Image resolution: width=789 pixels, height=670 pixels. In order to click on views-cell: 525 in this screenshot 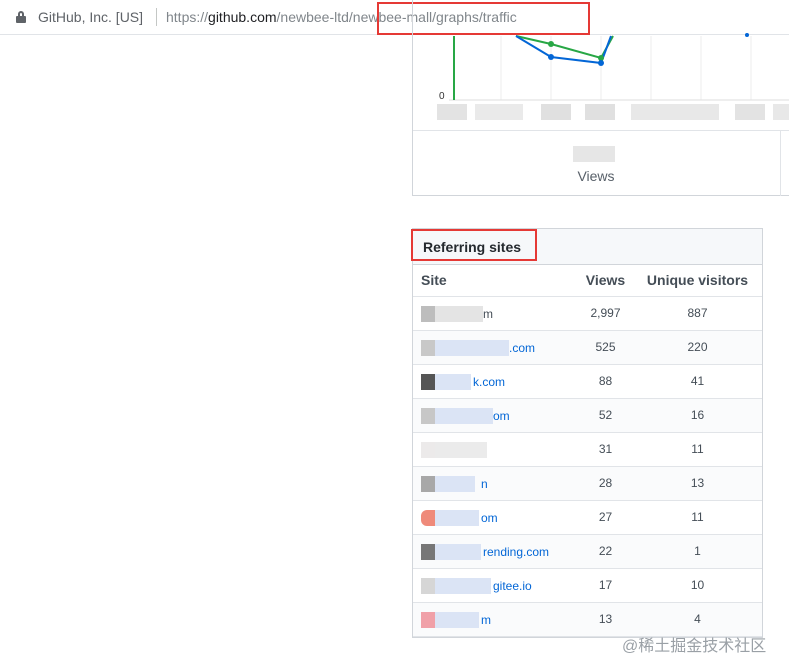, I will do `click(605, 347)`.